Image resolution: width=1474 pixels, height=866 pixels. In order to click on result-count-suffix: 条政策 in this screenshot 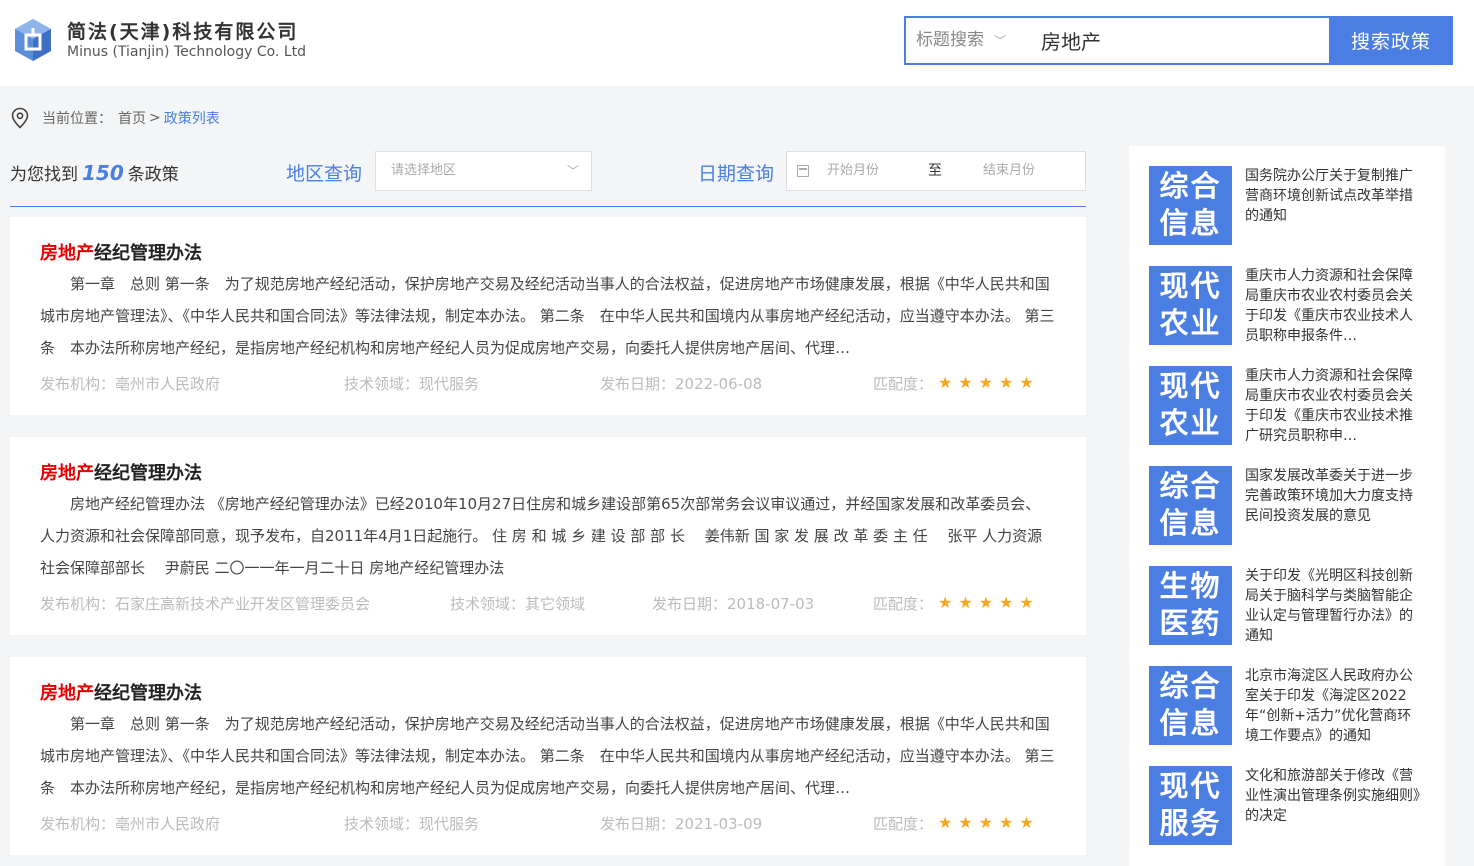, I will do `click(153, 175)`.